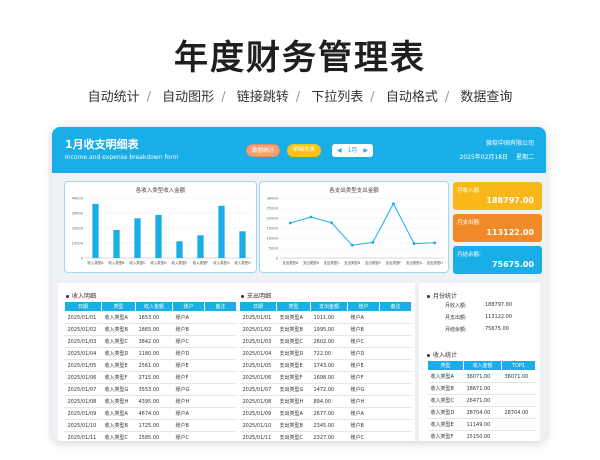 This screenshot has height=460, width=600. What do you see at coordinates (154, 341) in the screenshot?
I see `table-cell: 3842.00` at bounding box center [154, 341].